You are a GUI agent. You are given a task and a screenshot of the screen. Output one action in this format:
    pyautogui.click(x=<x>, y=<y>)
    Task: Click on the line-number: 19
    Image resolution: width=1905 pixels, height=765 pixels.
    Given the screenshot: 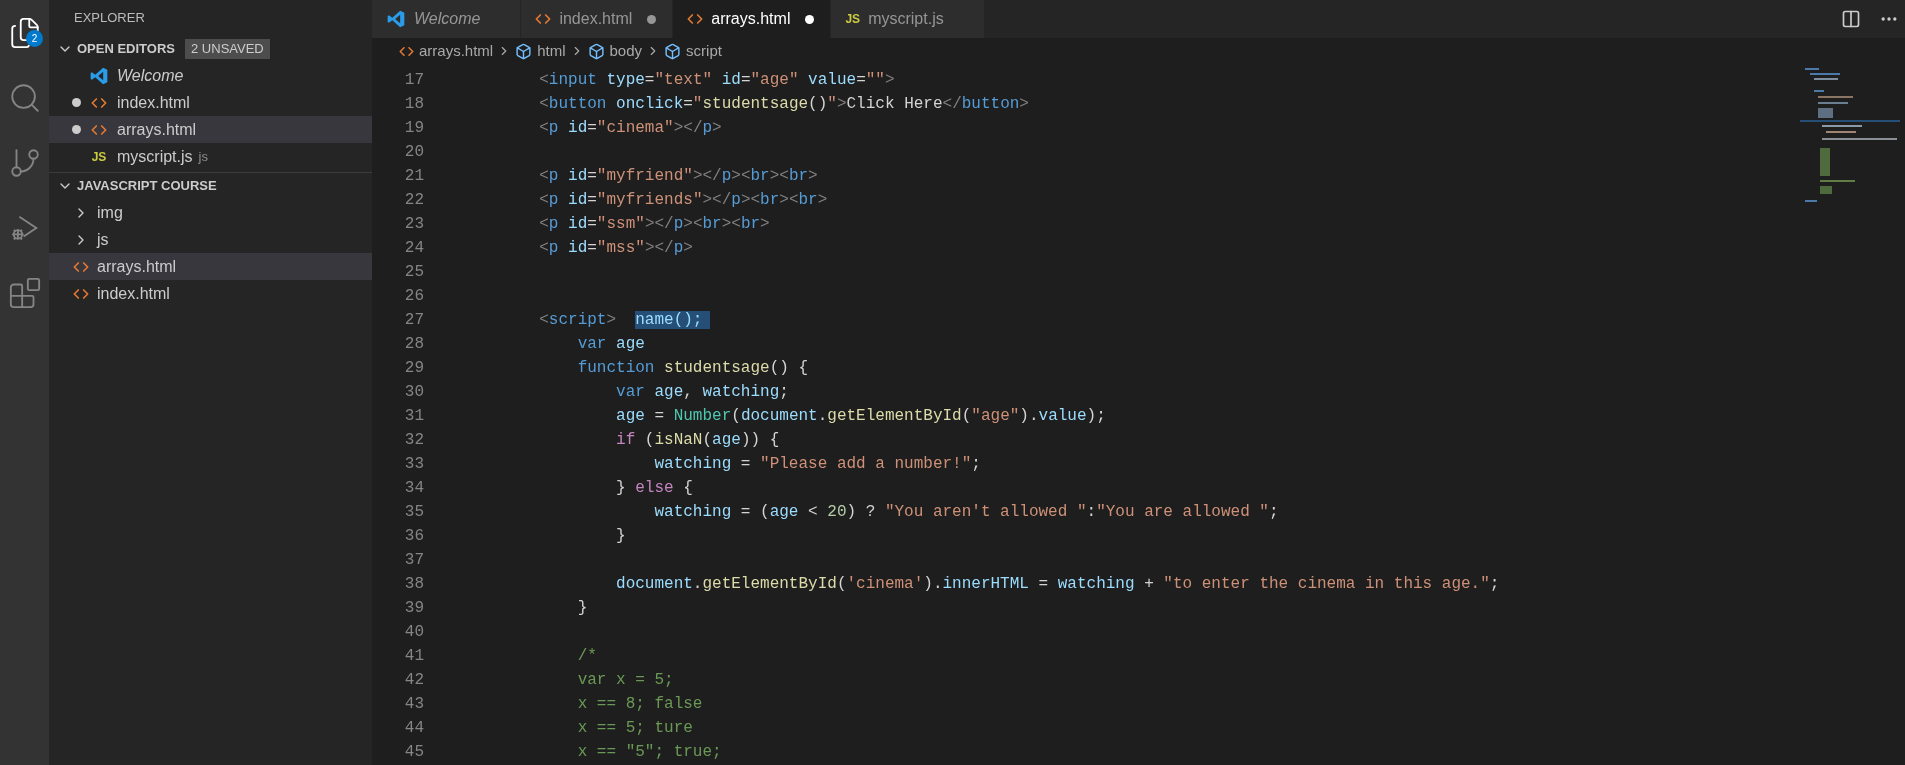 What is the action you would take?
    pyautogui.click(x=413, y=128)
    